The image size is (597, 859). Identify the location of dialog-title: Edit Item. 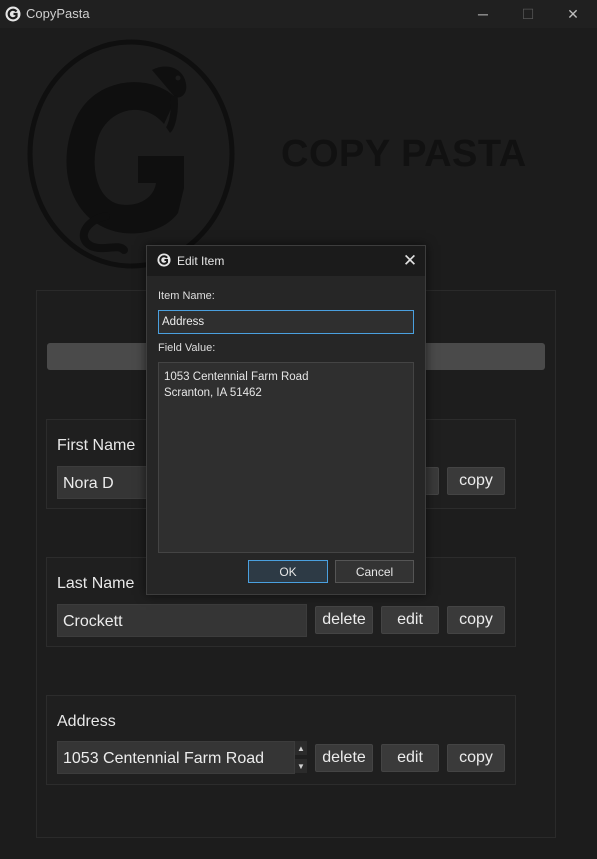
(201, 261).